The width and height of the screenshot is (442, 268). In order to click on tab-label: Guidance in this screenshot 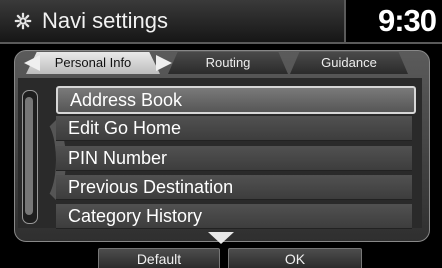, I will do `click(349, 62)`.